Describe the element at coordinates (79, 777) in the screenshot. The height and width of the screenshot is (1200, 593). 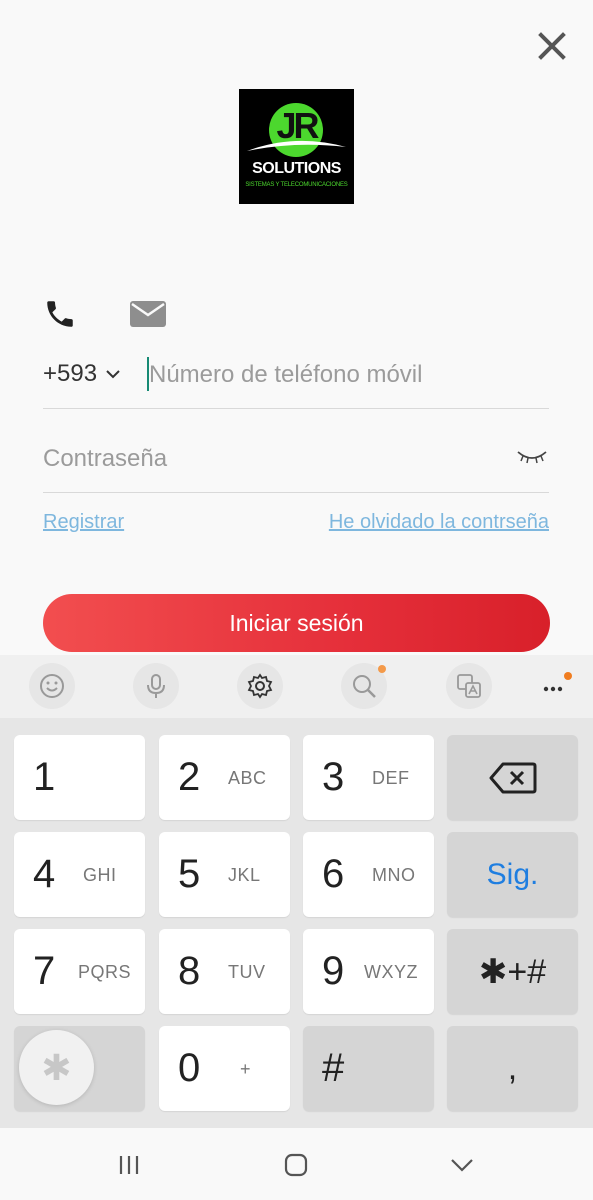
I see `key-1: 1` at that location.